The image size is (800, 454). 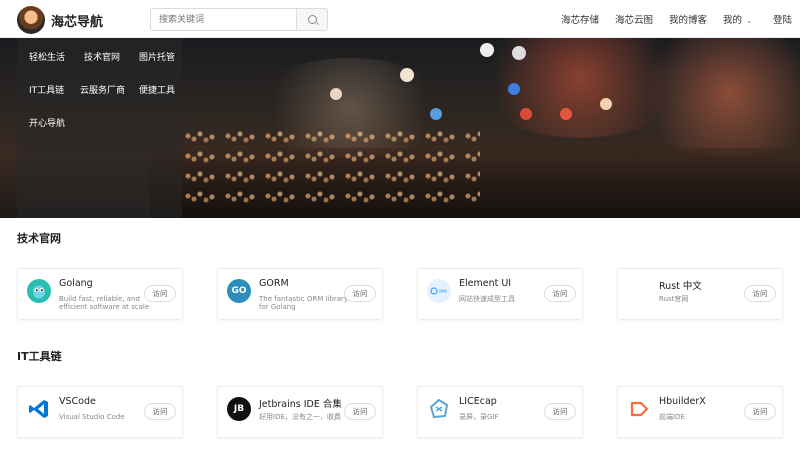 I want to click on chevron-down-icon: ⌄, so click(x=749, y=20).